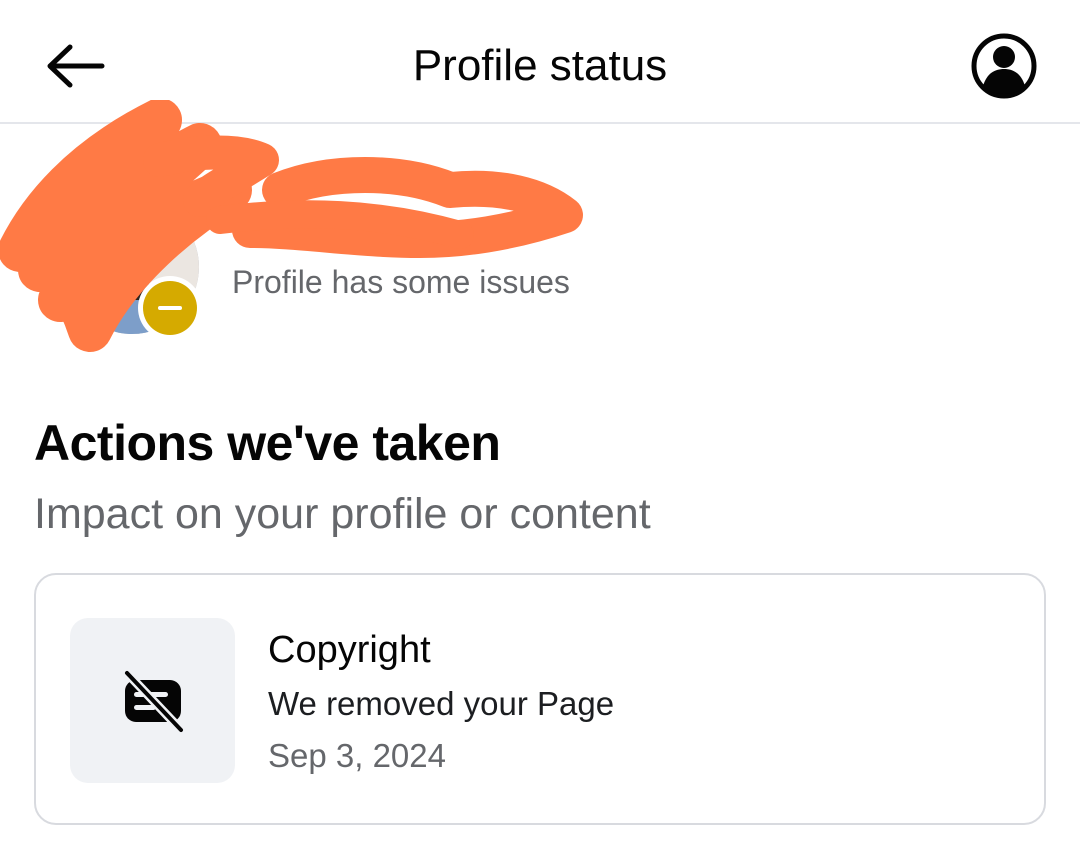 This screenshot has height=849, width=1080. What do you see at coordinates (441, 703) in the screenshot?
I see `card-description: We removed your Page` at bounding box center [441, 703].